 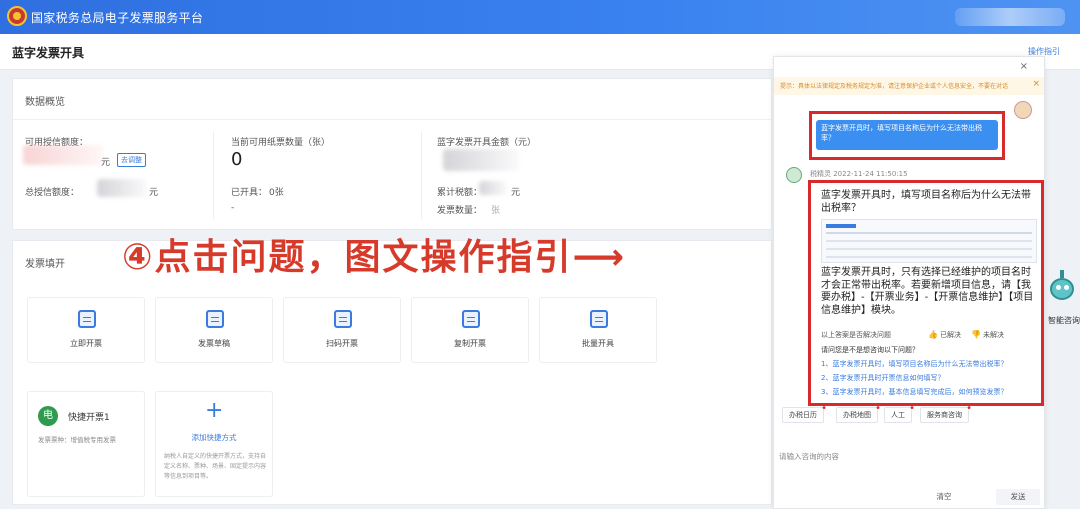 I want to click on send-button: 发送, so click(x=1018, y=497).